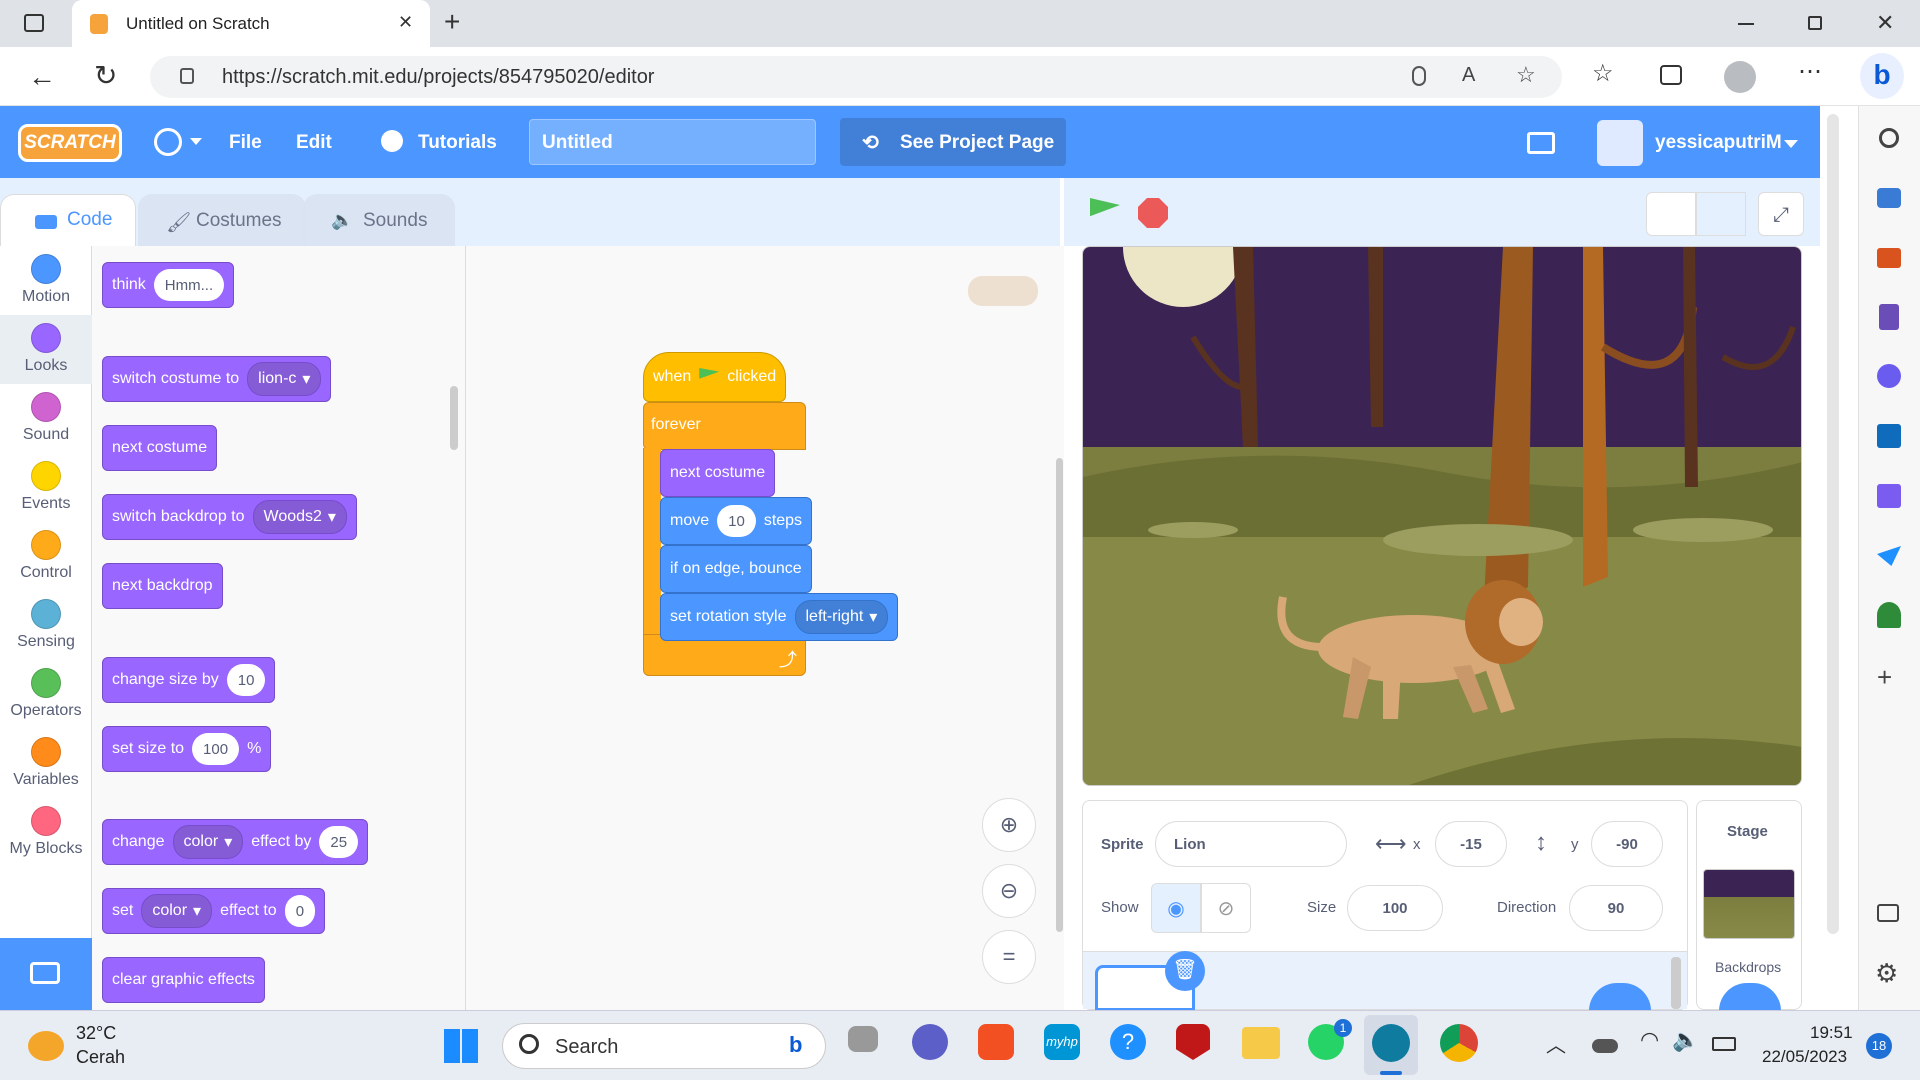 The height and width of the screenshot is (1080, 1920). What do you see at coordinates (46, 418) in the screenshot?
I see `category-sound: Sound` at bounding box center [46, 418].